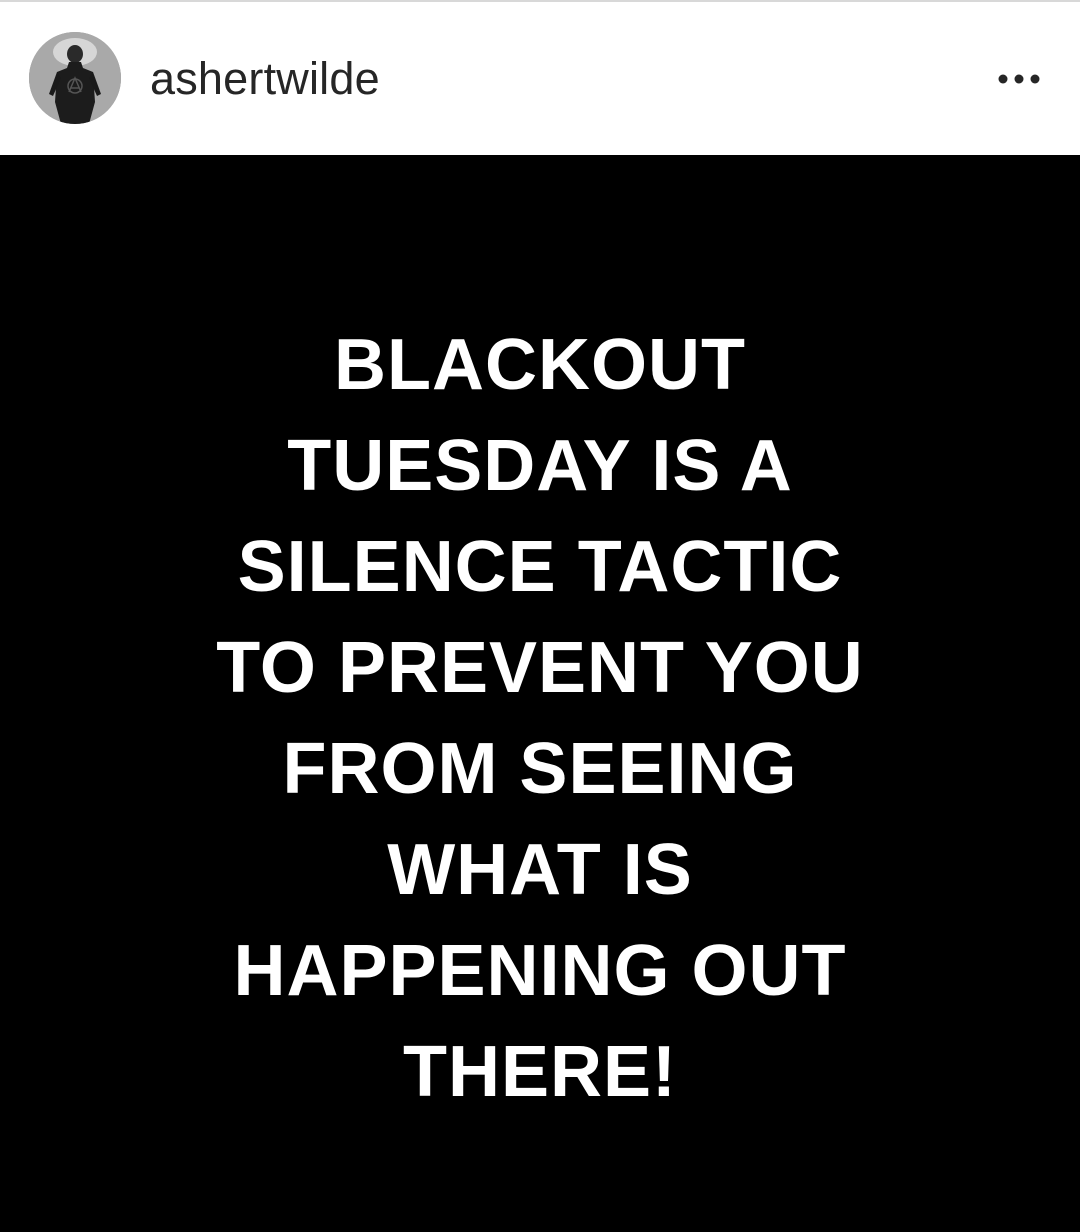 The height and width of the screenshot is (1232, 1080). Describe the element at coordinates (540, 769) in the screenshot. I see `post-text-line: FROM SEEING` at that location.